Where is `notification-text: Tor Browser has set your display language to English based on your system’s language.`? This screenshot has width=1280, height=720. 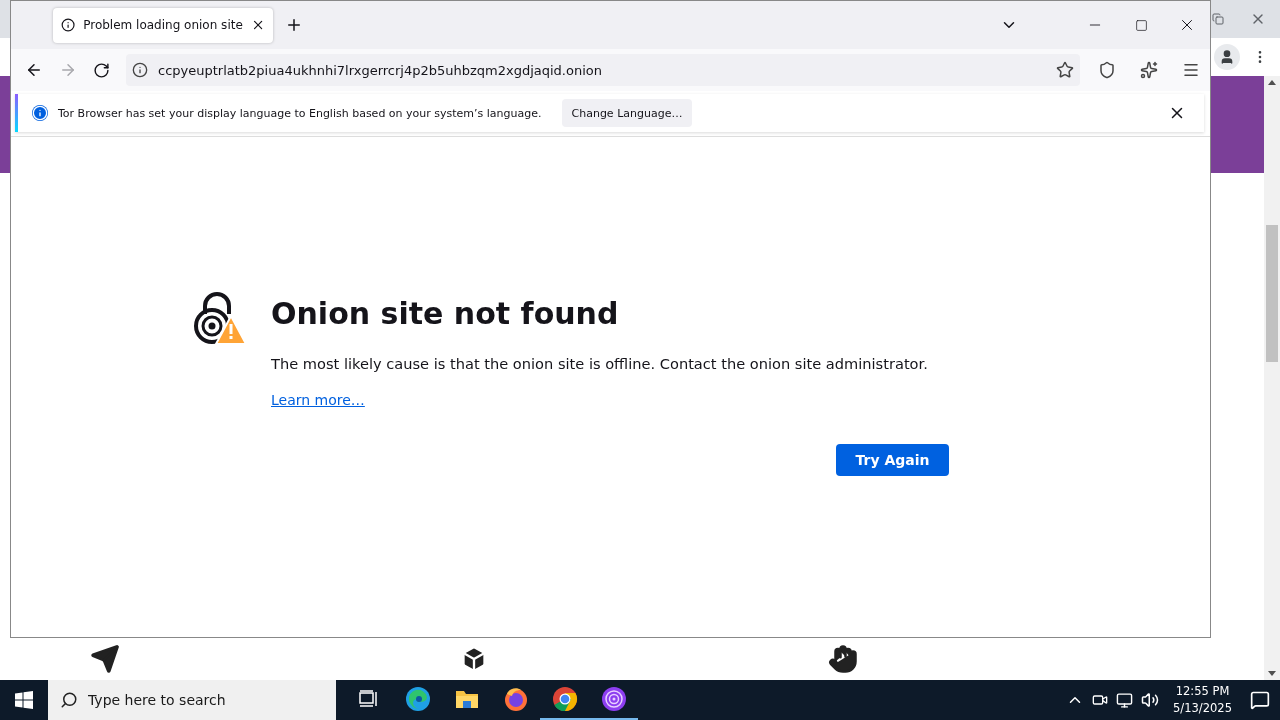
notification-text: Tor Browser has set your display language to English based on your system’s language. is located at coordinates (300, 113).